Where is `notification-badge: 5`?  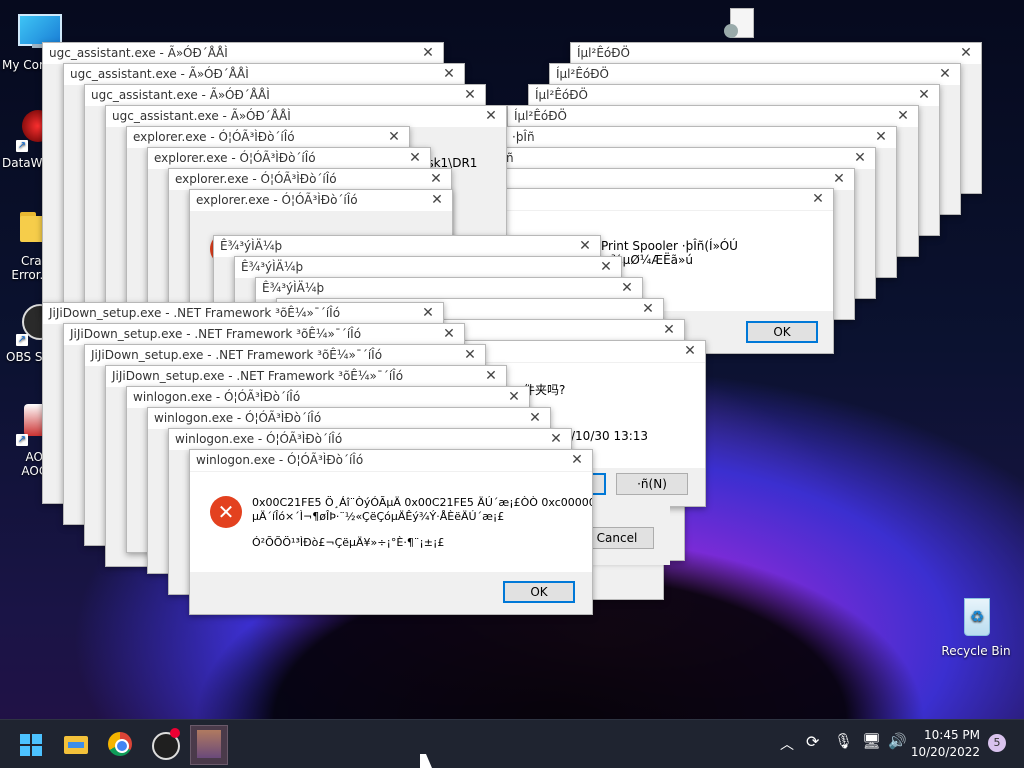
notification-badge: 5 is located at coordinates (997, 743).